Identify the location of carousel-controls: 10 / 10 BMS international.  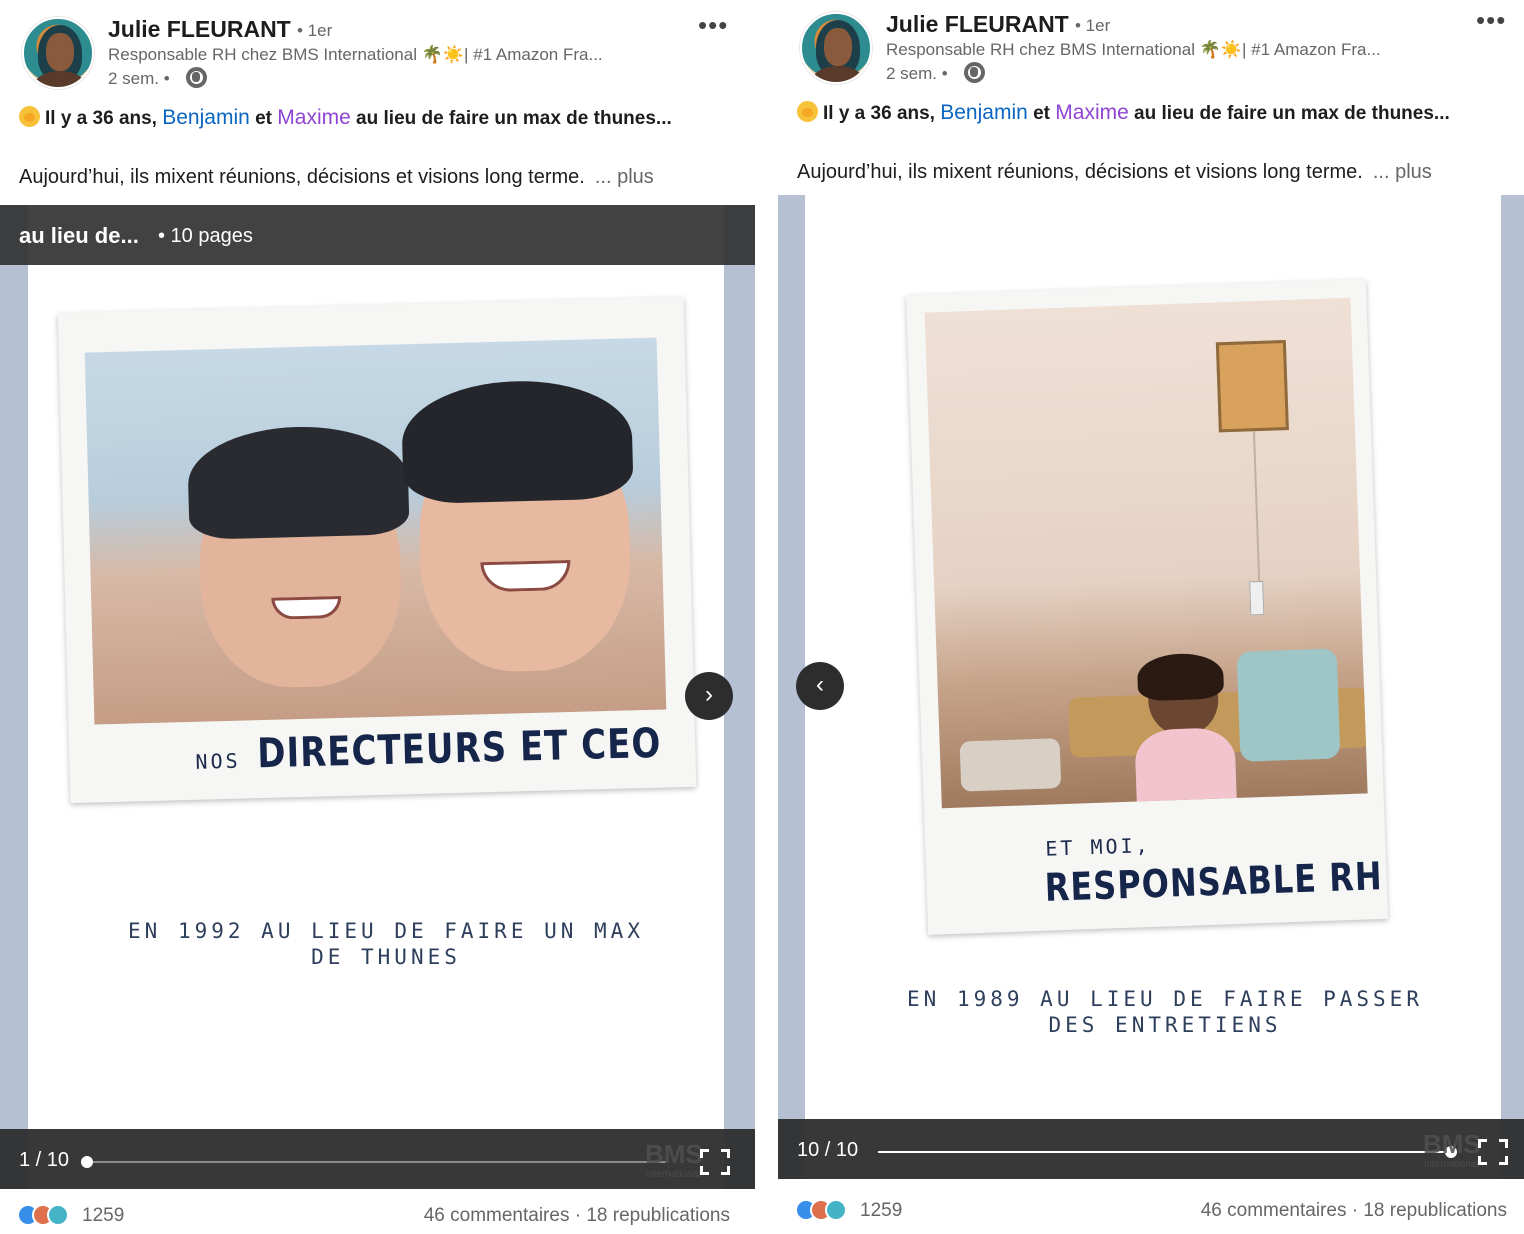
(1151, 1149).